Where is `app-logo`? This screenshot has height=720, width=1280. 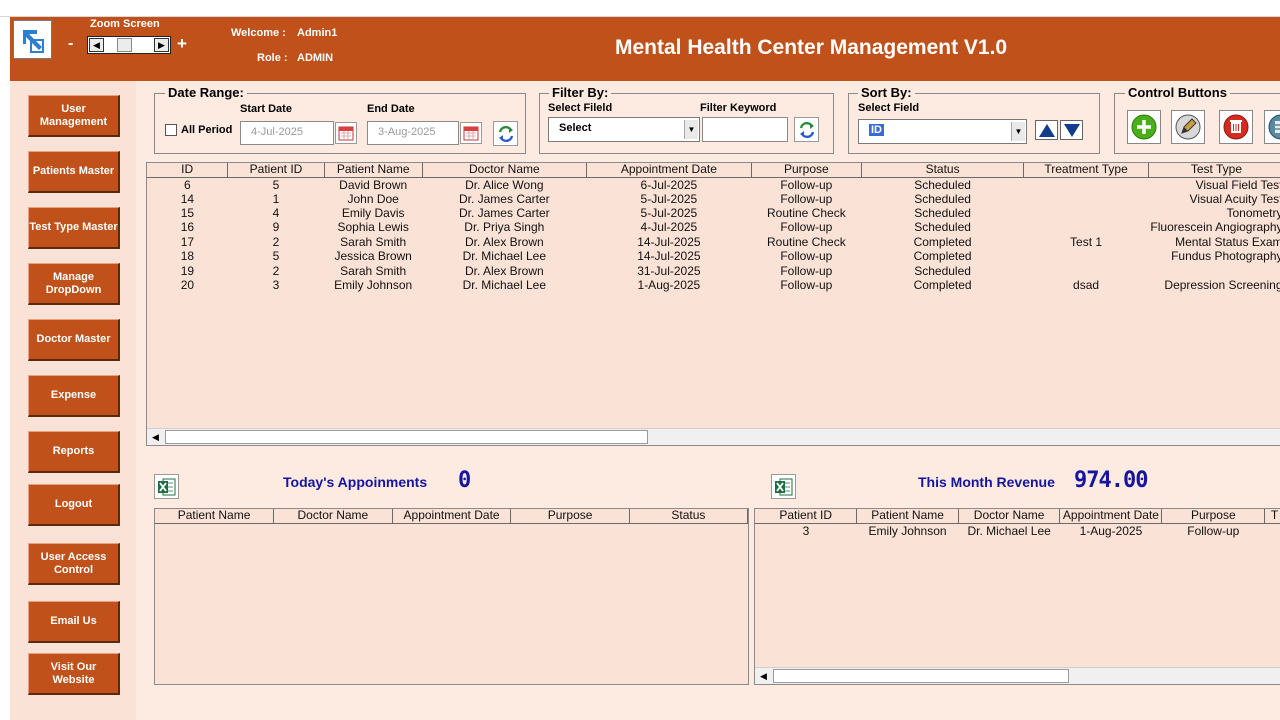 app-logo is located at coordinates (32, 39).